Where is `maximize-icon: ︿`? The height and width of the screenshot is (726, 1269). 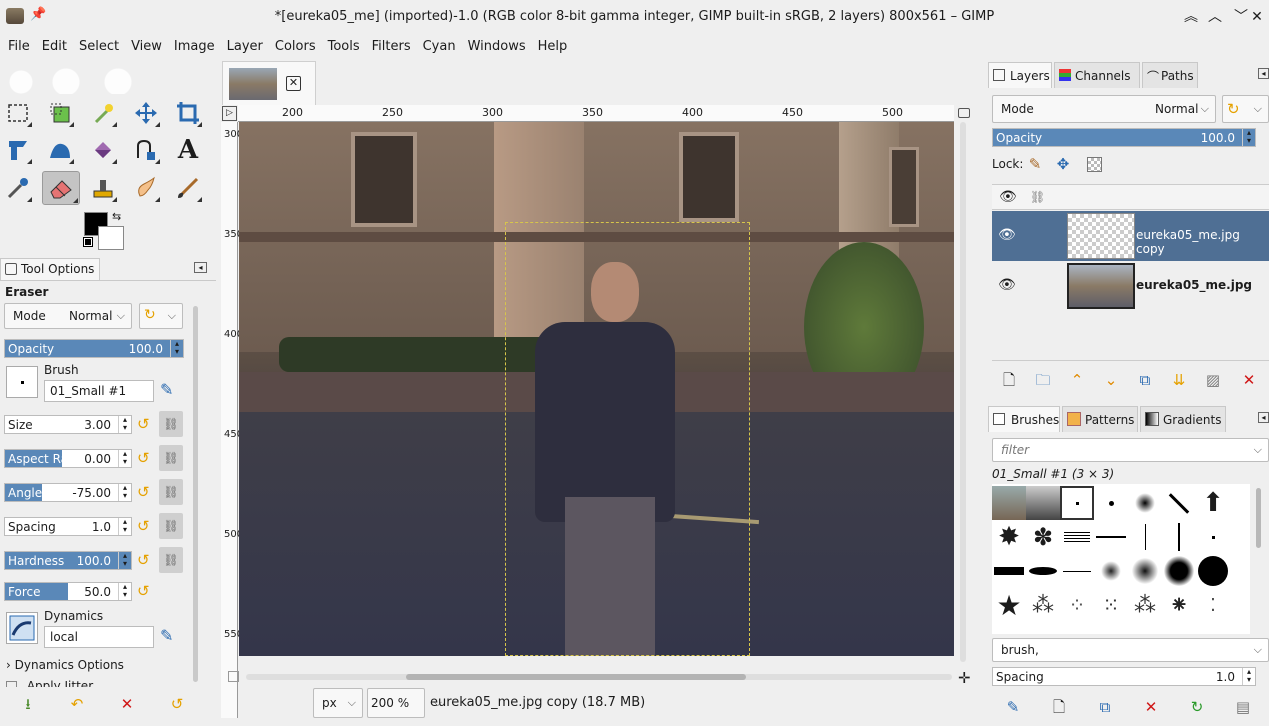 maximize-icon: ︿ is located at coordinates (1215, 17).